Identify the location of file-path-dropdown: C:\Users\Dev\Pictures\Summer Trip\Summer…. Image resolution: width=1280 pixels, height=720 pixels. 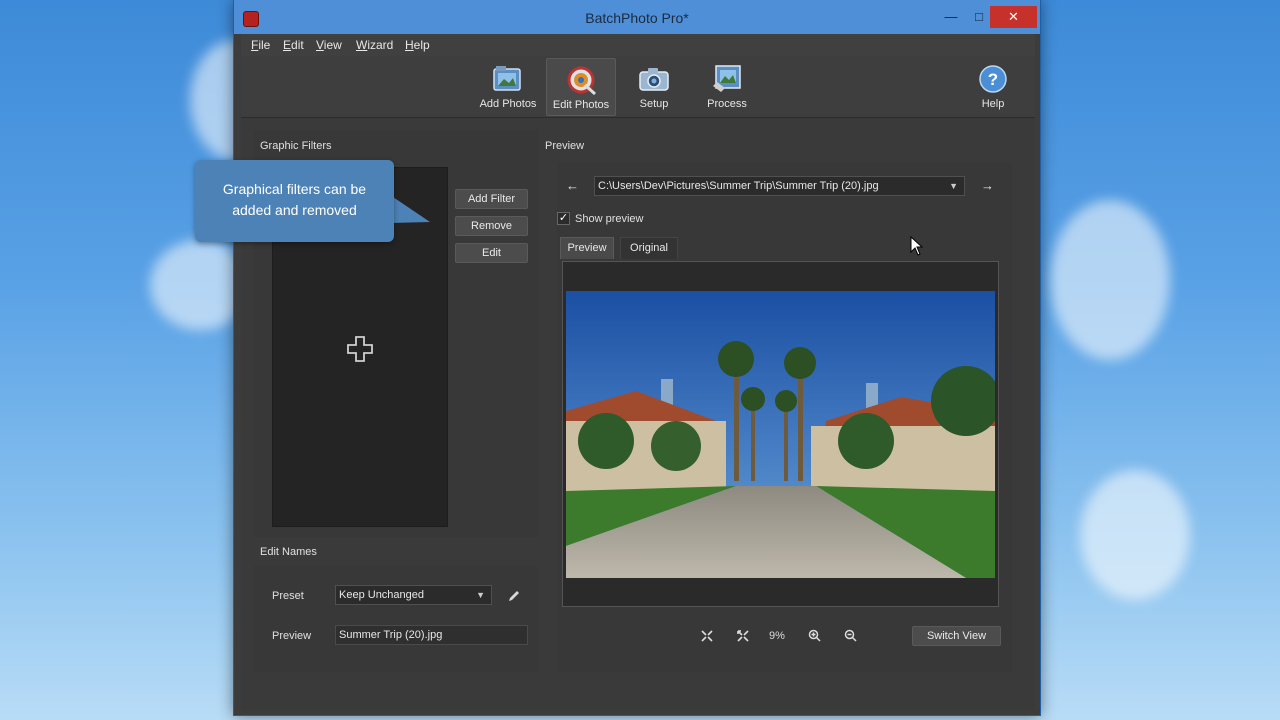
(779, 186).